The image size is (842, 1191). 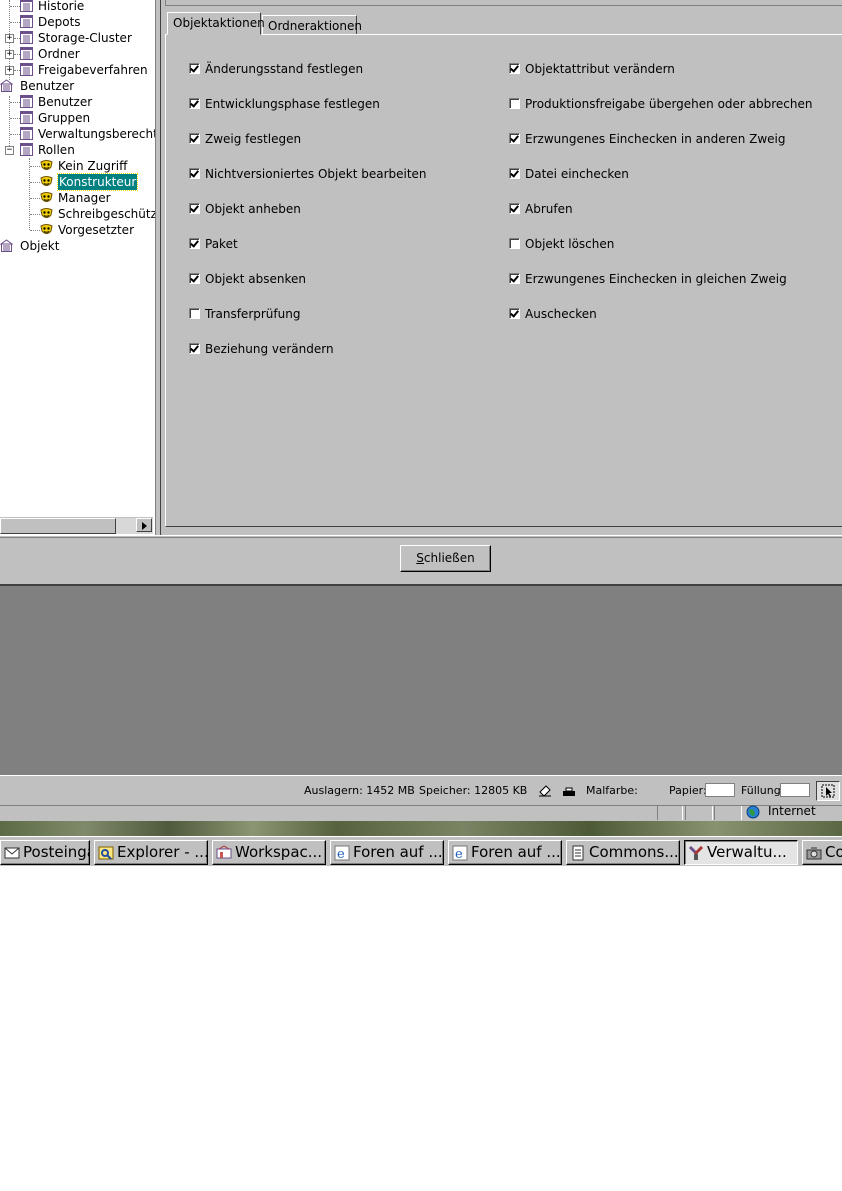 I want to click on tree-item-label: Storage-Cluster, so click(x=85, y=38).